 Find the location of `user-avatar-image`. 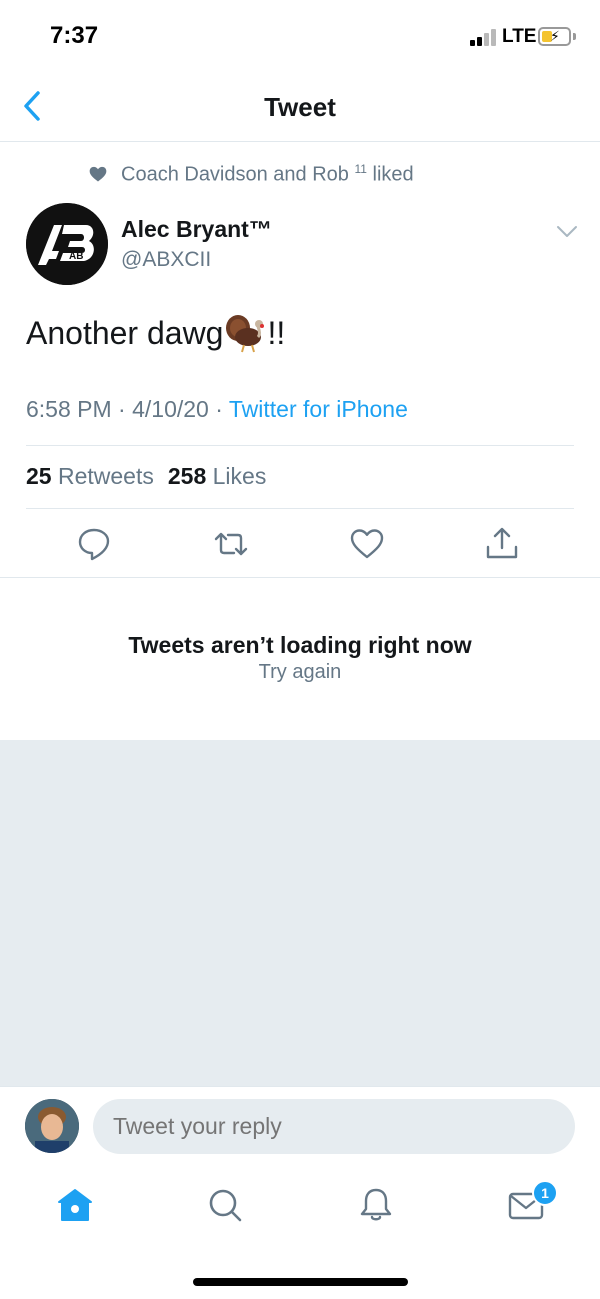

user-avatar-image is located at coordinates (52, 1126).